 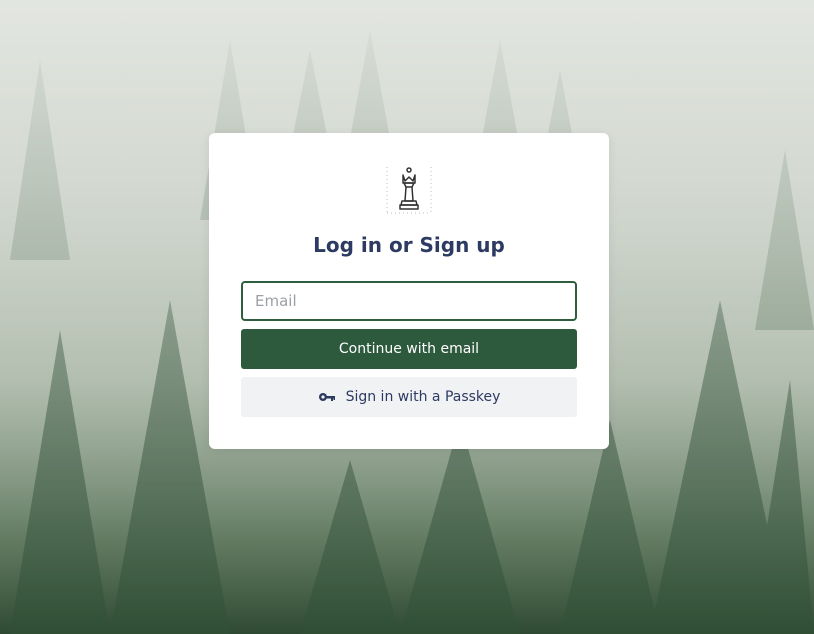 I want to click on chess-queen-logo-icon, so click(x=409, y=190).